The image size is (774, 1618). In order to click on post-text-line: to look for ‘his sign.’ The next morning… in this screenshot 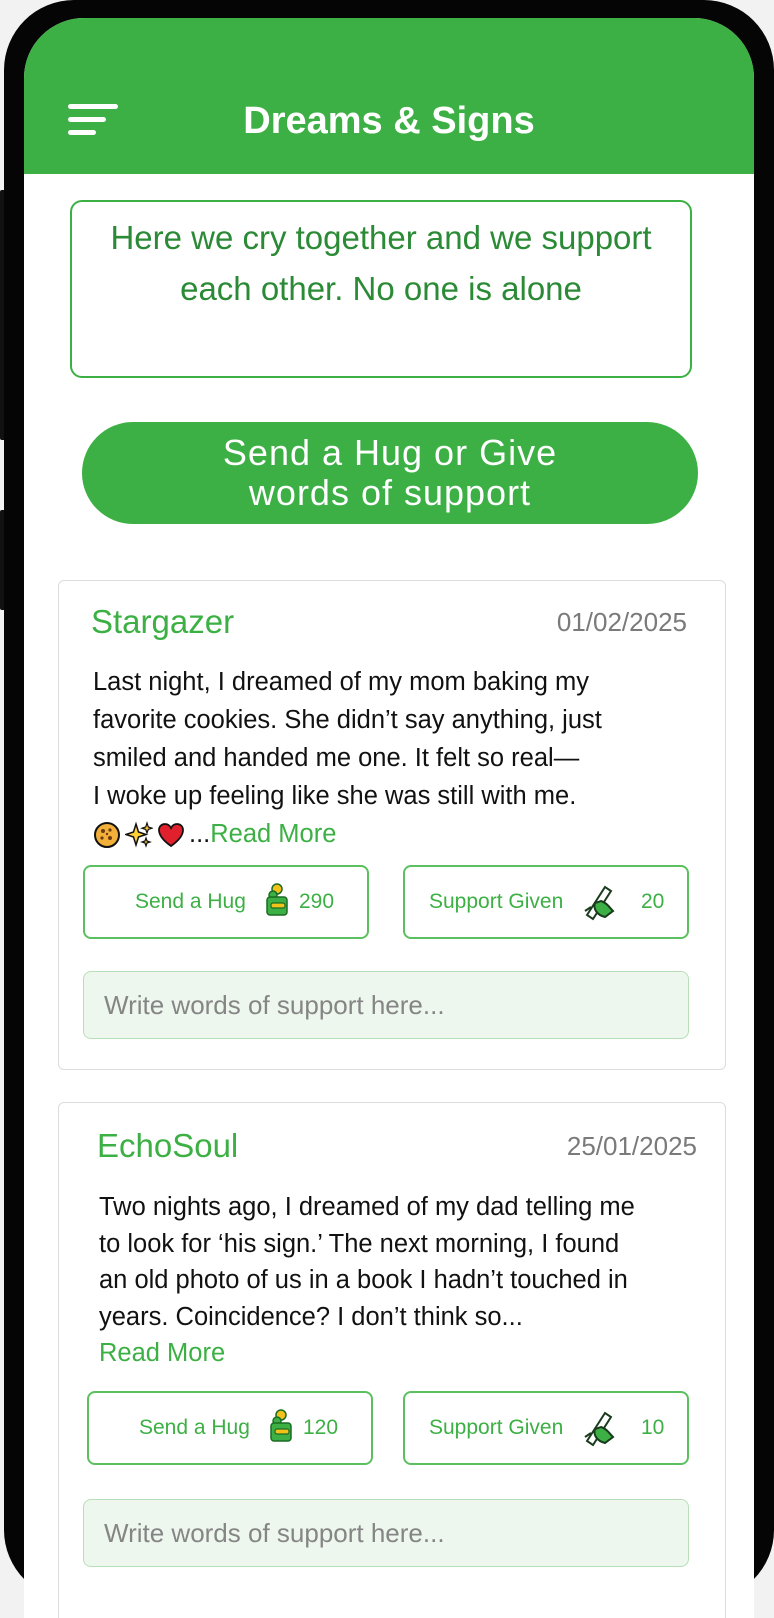, I will do `click(359, 1243)`.